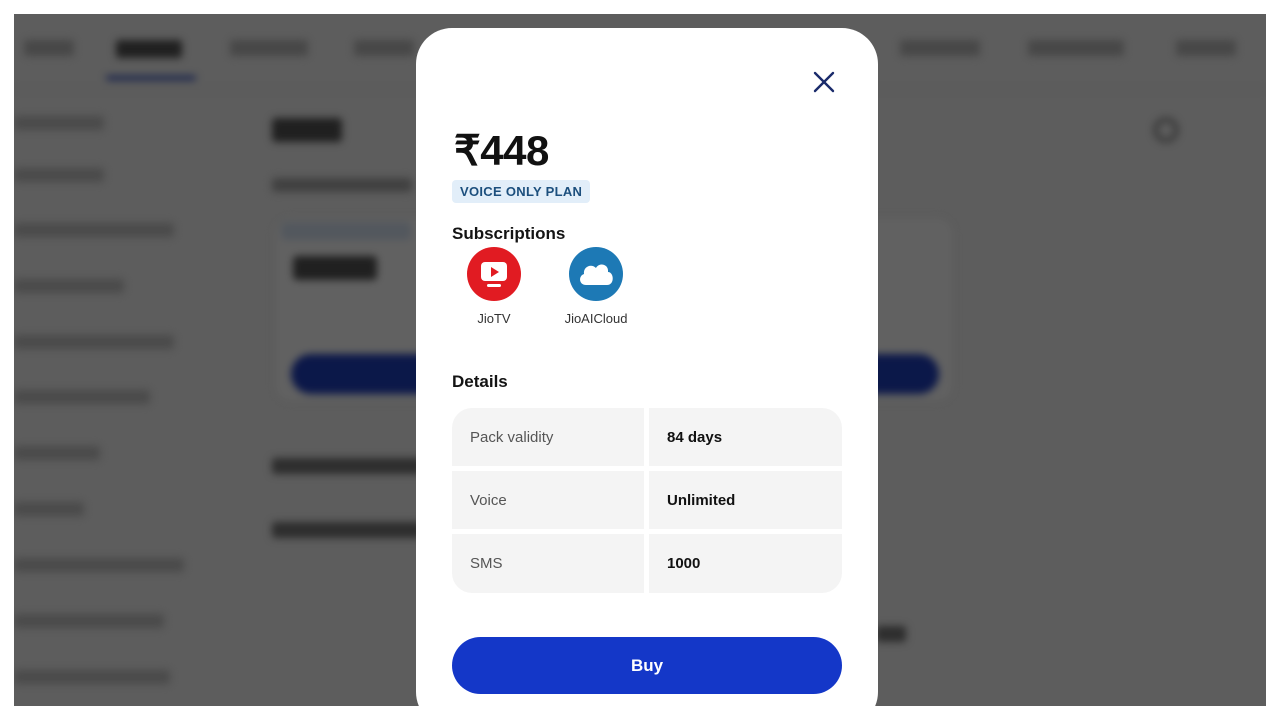 The image size is (1280, 728). What do you see at coordinates (745, 437) in the screenshot?
I see `pack-validity-value: 84 days` at bounding box center [745, 437].